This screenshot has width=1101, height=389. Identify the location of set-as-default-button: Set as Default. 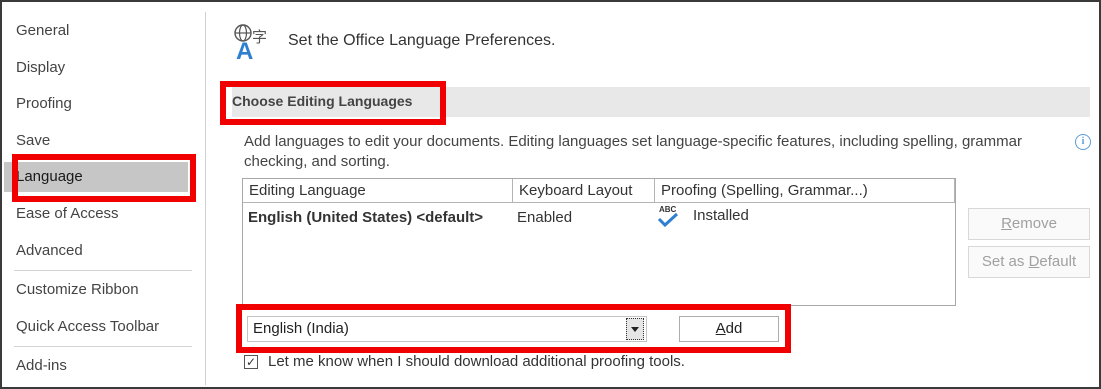
(1029, 262).